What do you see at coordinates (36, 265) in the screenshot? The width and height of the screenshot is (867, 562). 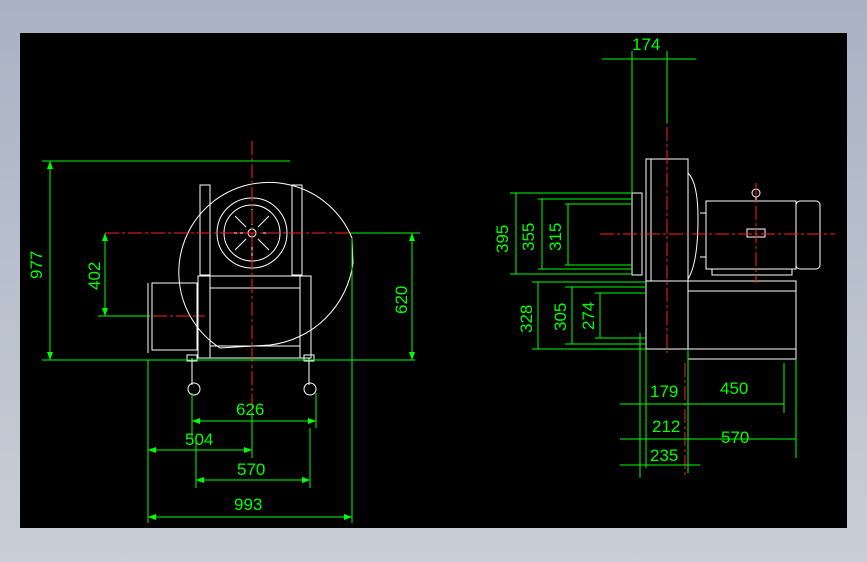 I see `dim-front-overall-height: 977` at bounding box center [36, 265].